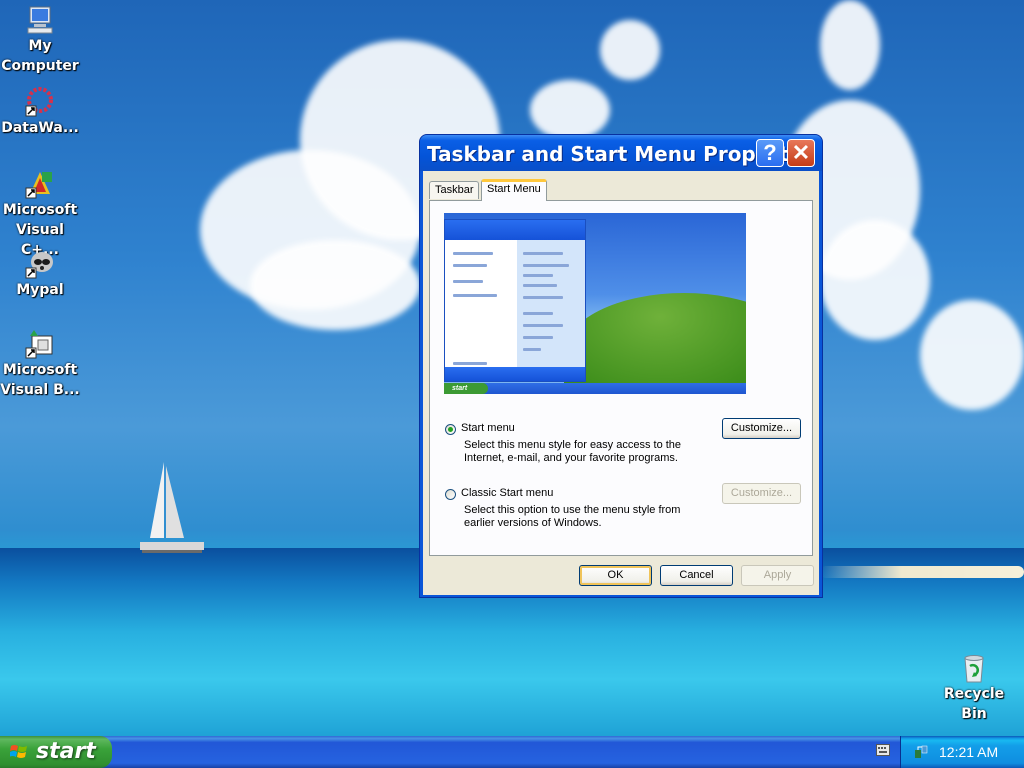 This screenshot has width=1024, height=768. Describe the element at coordinates (450, 494) in the screenshot. I see `classic-start-menu-radio` at that location.